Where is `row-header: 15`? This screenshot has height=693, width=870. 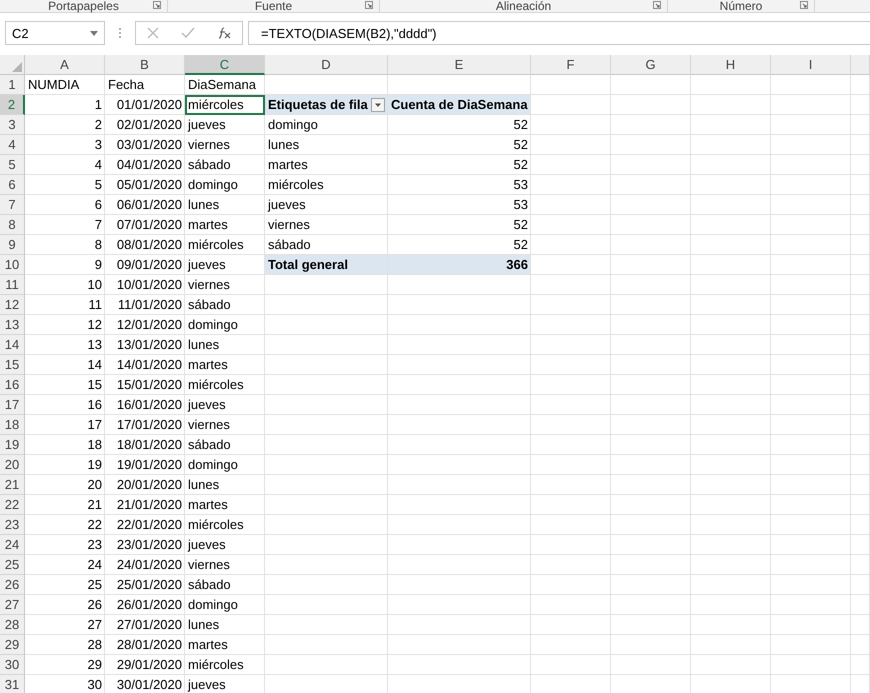 row-header: 15 is located at coordinates (12, 365).